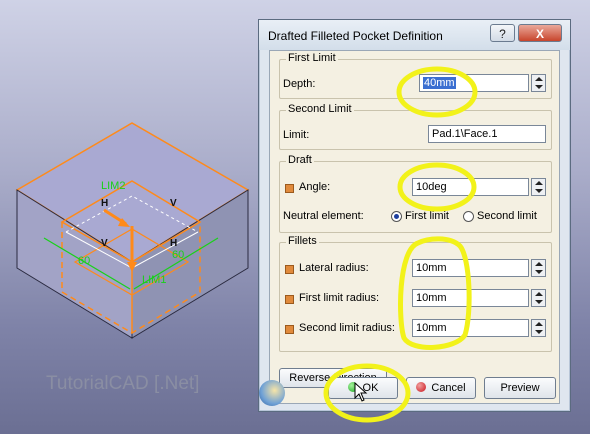  Describe the element at coordinates (296, 135) in the screenshot. I see `limit-label: Limit:` at that location.